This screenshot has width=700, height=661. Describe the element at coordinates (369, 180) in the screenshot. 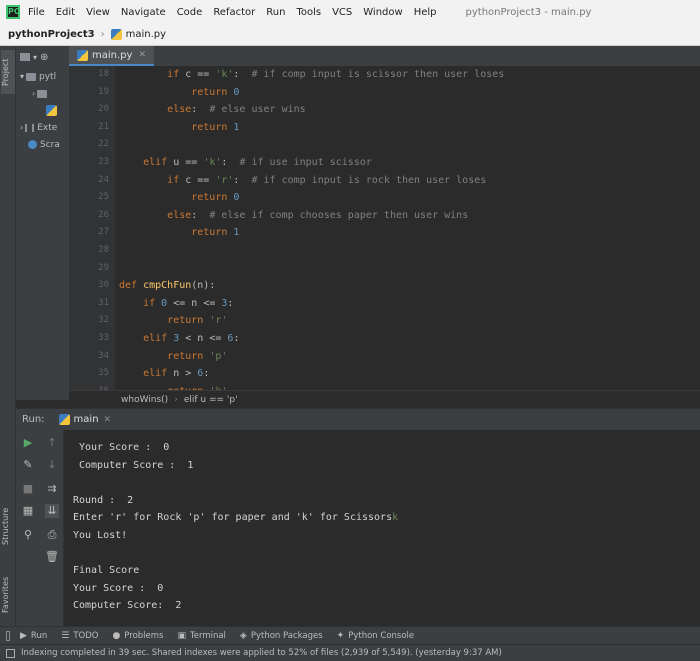

I see `code-token: # if comp input is rock then user loses` at that location.